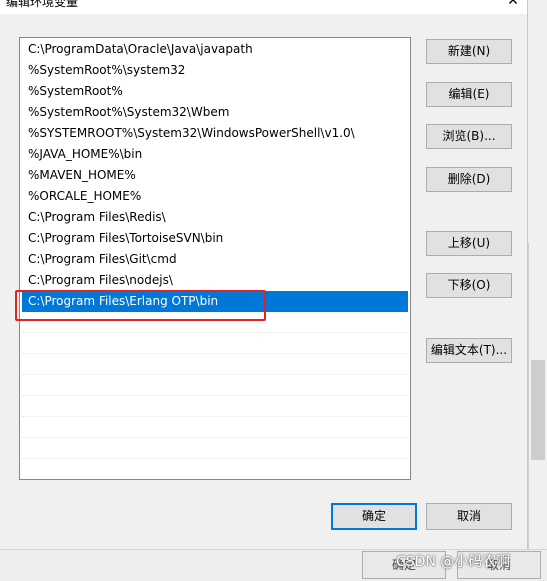 The image size is (547, 581). Describe the element at coordinates (263, 7) in the screenshot. I see `title-bar: 编辑环境变量 ✕` at that location.